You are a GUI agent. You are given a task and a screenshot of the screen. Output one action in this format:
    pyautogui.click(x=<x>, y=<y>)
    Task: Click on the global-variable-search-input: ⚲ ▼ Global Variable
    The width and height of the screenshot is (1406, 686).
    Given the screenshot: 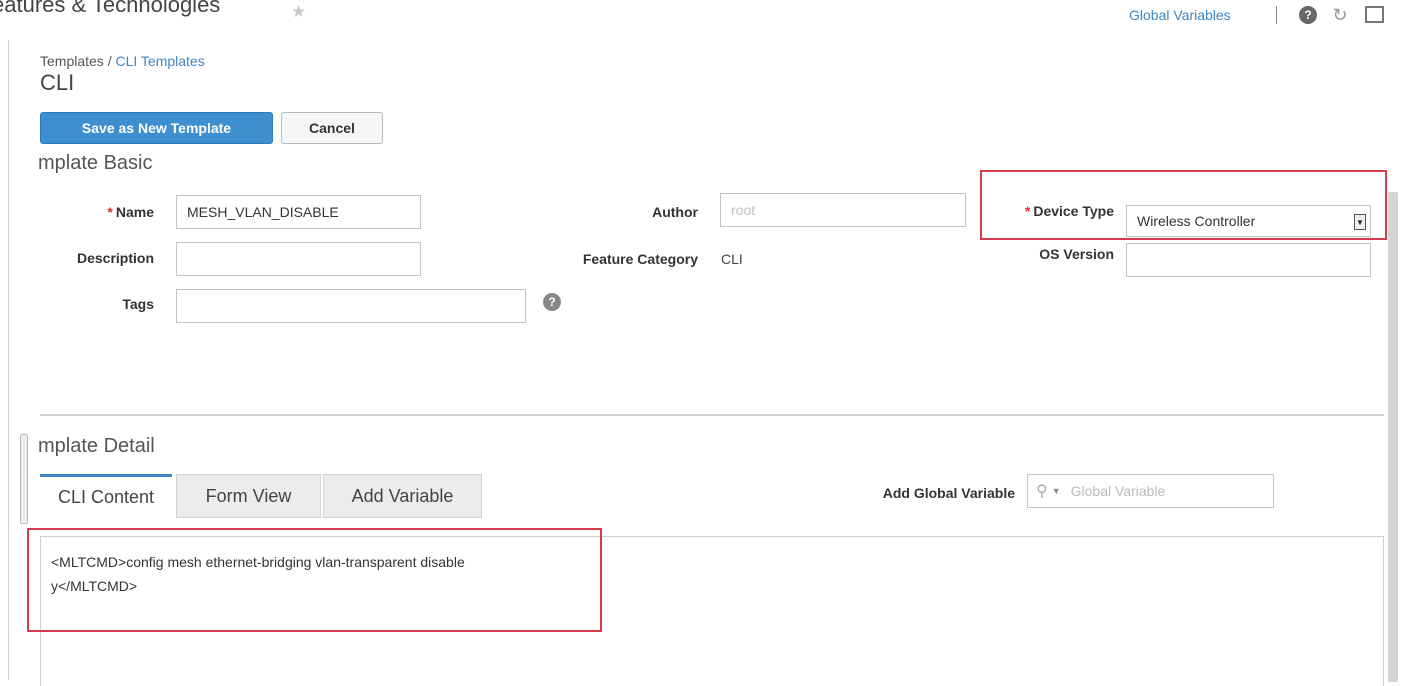 What is the action you would take?
    pyautogui.click(x=1150, y=491)
    